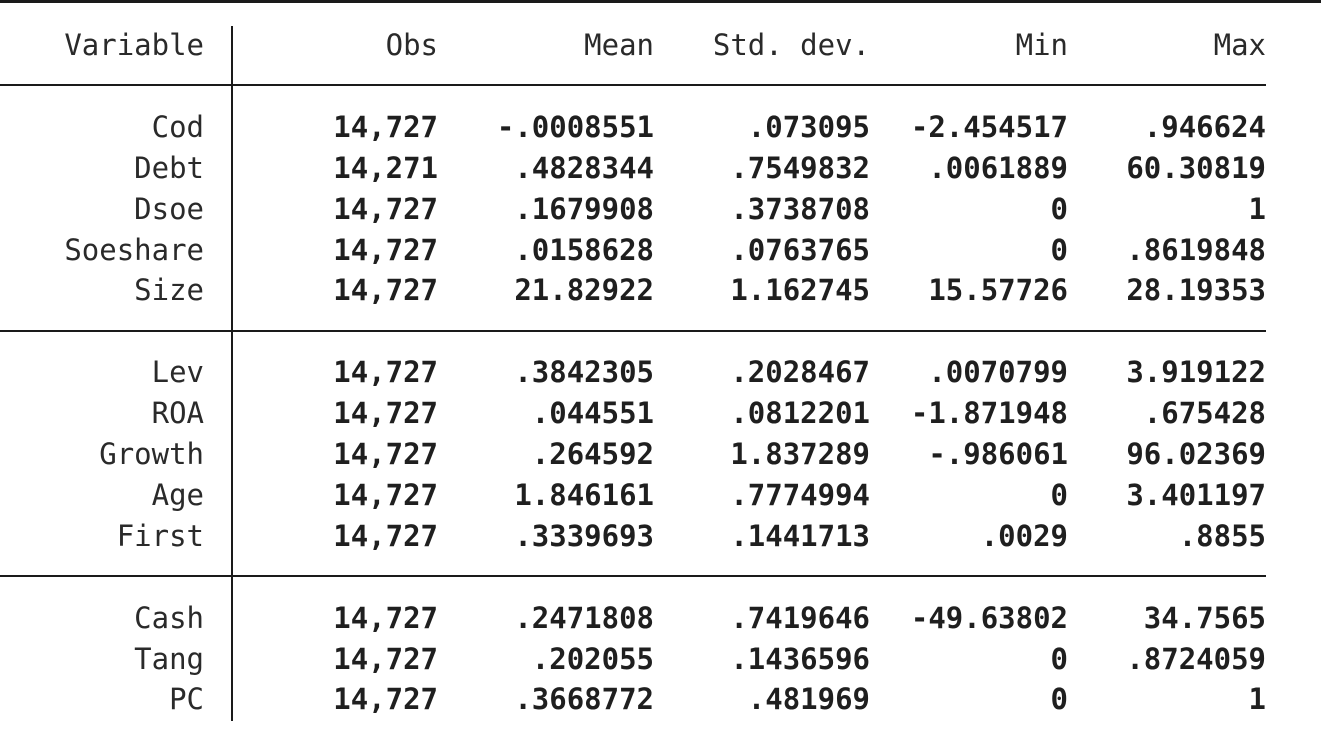 The width and height of the screenshot is (1321, 753). Describe the element at coordinates (998, 290) in the screenshot. I see `row-min: 15.57726` at that location.